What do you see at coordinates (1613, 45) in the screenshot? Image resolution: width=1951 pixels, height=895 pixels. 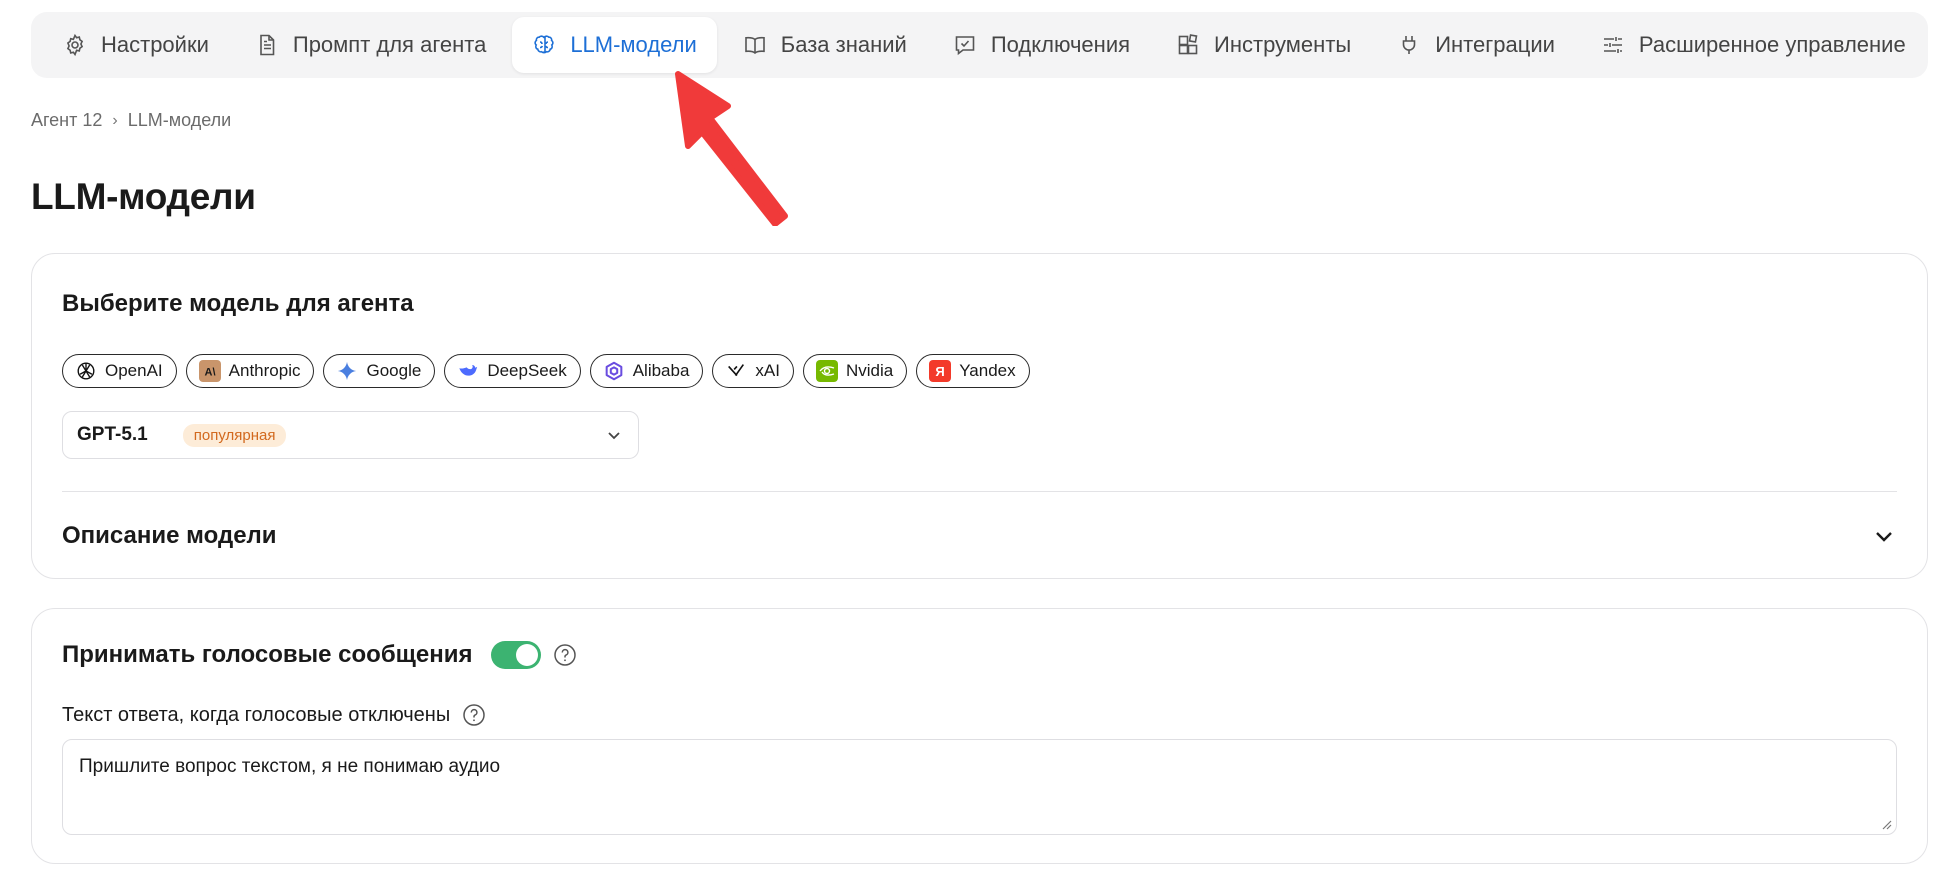 I see `sliders-icon` at bounding box center [1613, 45].